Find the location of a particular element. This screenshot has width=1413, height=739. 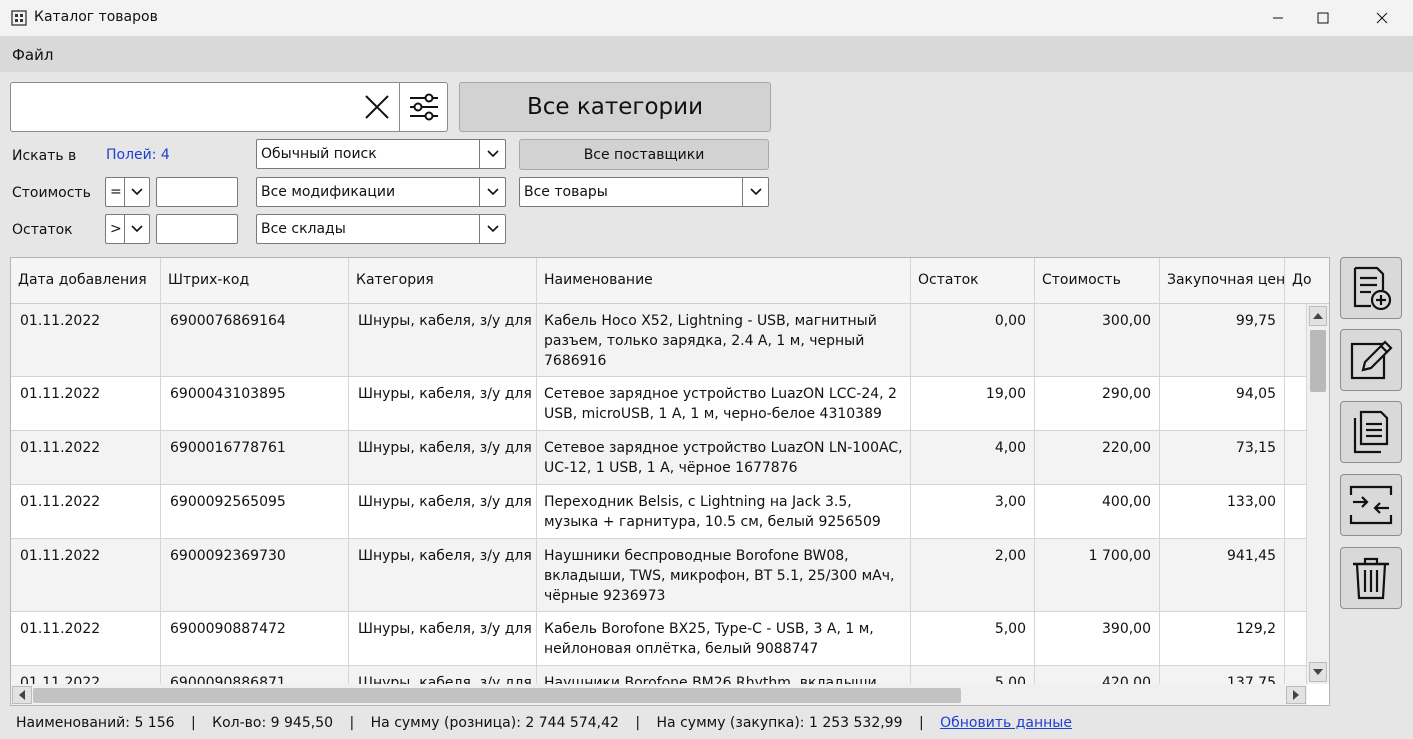

copy-item-button is located at coordinates (1371, 432).